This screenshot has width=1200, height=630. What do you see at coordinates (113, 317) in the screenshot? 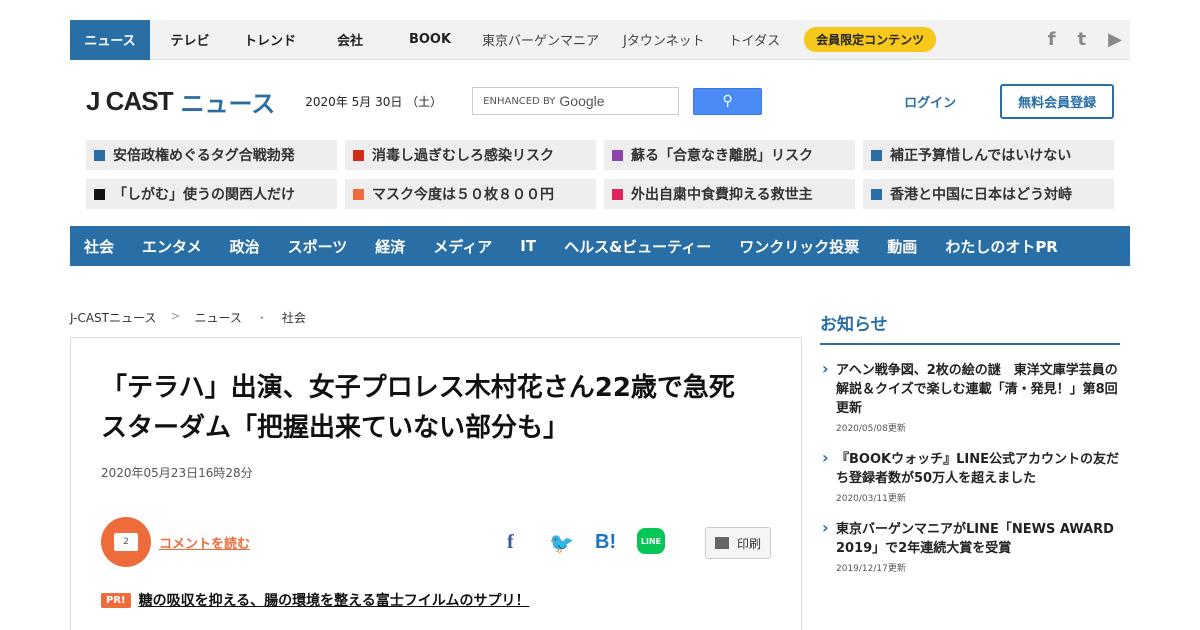
I see `breadcrumb-home: J-CASTニュース` at bounding box center [113, 317].